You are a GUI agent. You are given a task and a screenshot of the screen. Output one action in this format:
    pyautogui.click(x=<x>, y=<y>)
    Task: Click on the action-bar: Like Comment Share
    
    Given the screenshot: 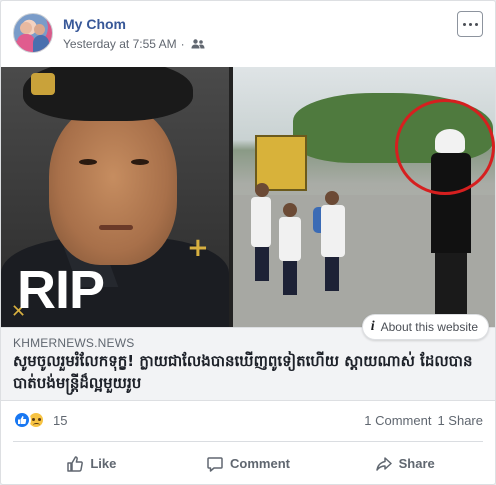 What is the action you would take?
    pyautogui.click(x=248, y=463)
    